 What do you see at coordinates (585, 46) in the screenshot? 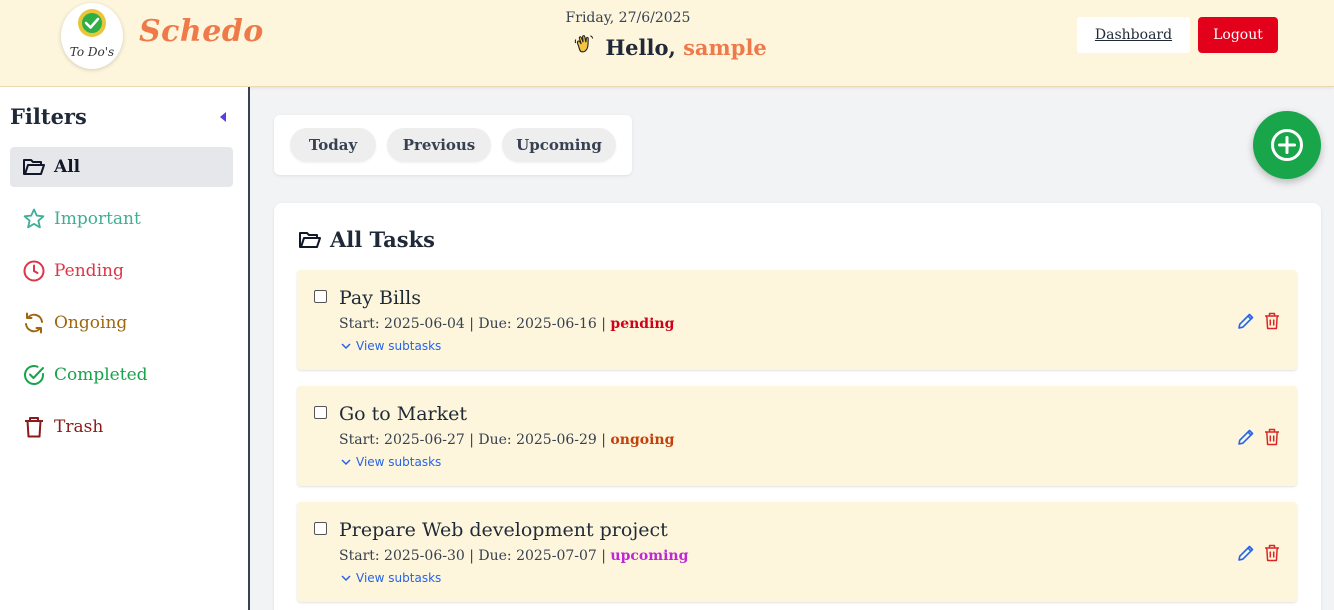
I see `waving-hand-icon` at bounding box center [585, 46].